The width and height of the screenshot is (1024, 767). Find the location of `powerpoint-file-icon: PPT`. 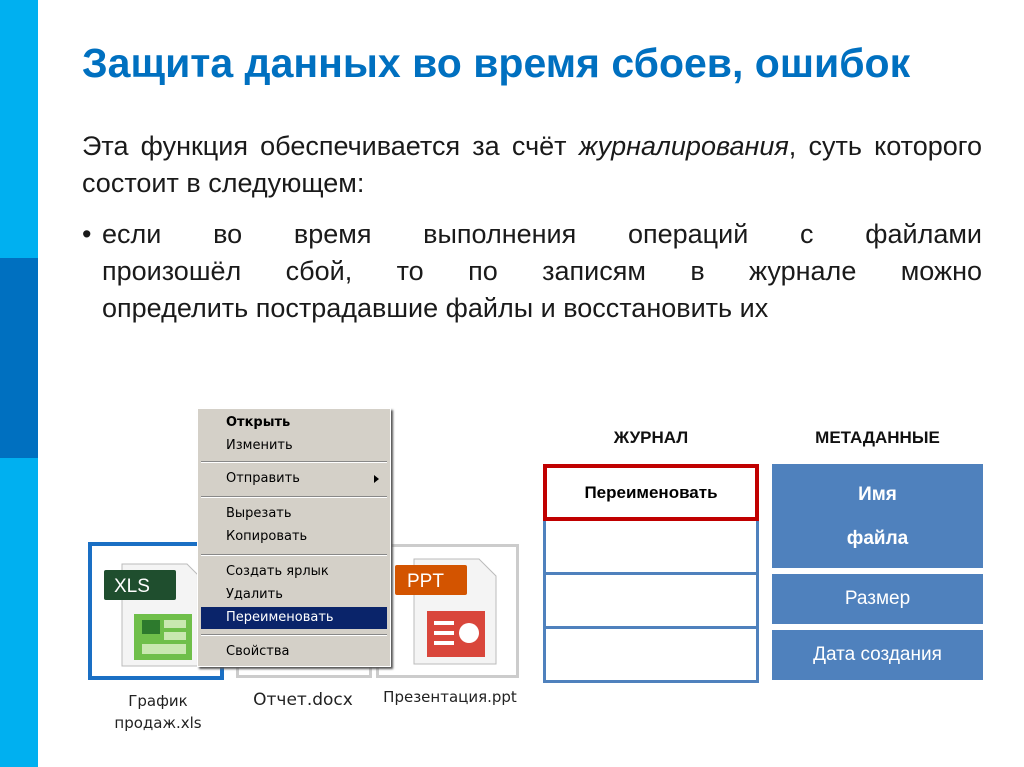

powerpoint-file-icon: PPT is located at coordinates (446, 611).